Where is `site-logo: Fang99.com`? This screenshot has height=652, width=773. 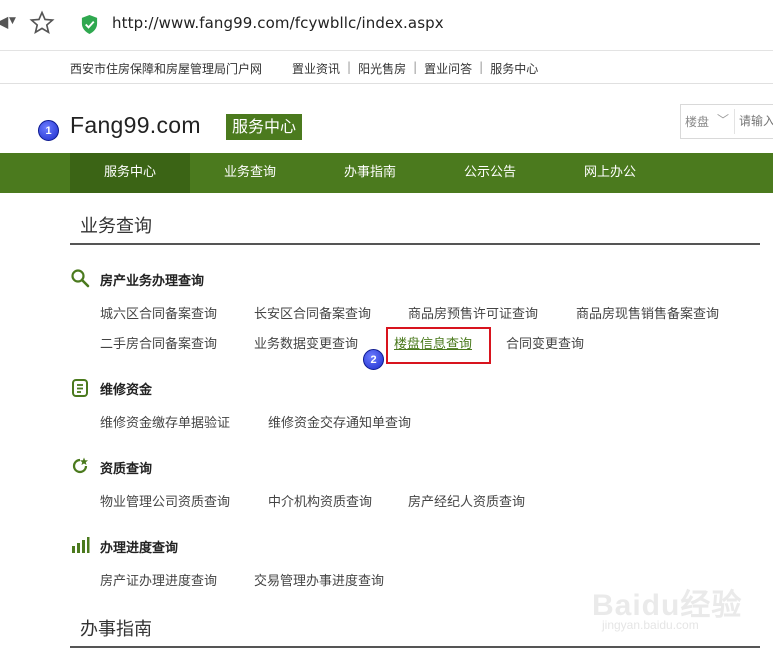 site-logo: Fang99.com is located at coordinates (135, 125).